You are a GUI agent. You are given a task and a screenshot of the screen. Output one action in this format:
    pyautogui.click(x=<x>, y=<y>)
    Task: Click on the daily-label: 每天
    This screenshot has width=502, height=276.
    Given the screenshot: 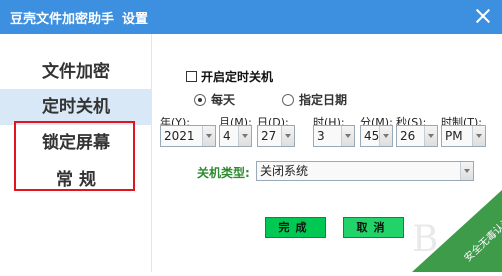 What is the action you would take?
    pyautogui.click(x=223, y=100)
    